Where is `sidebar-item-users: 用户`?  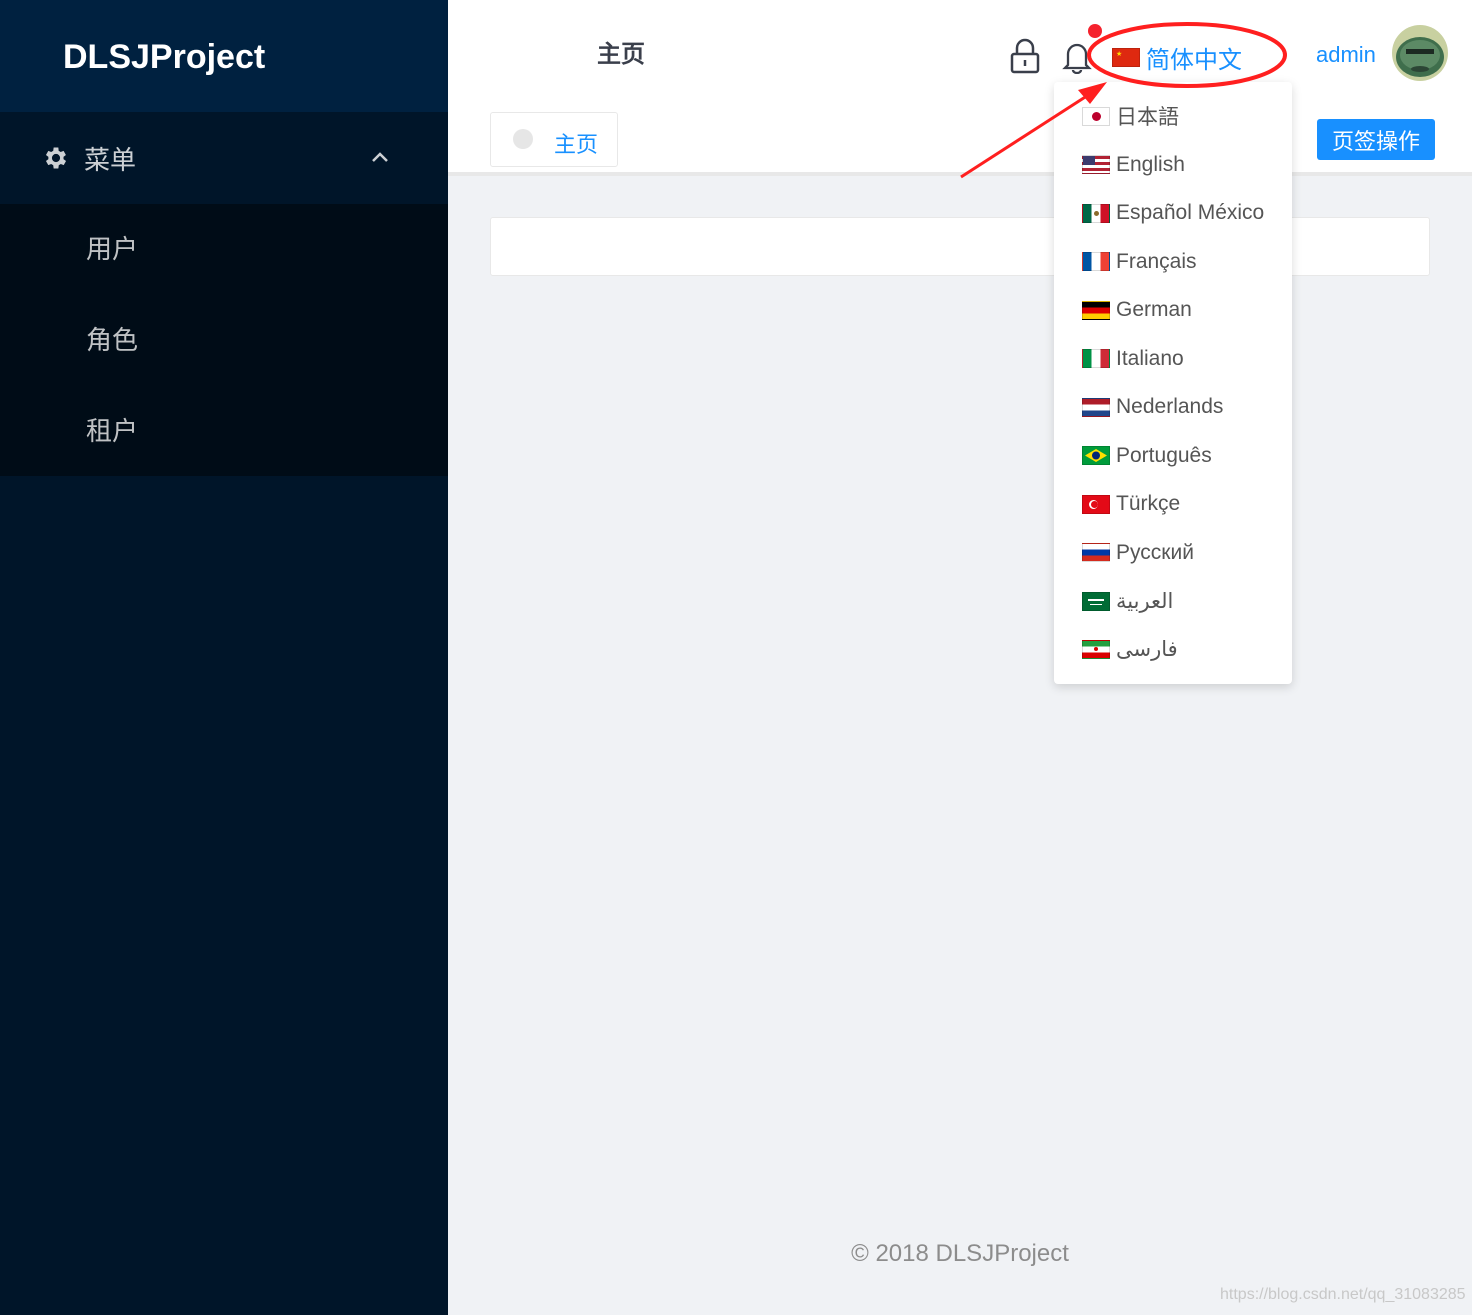
sidebar-item-users: 用户 is located at coordinates (224, 249).